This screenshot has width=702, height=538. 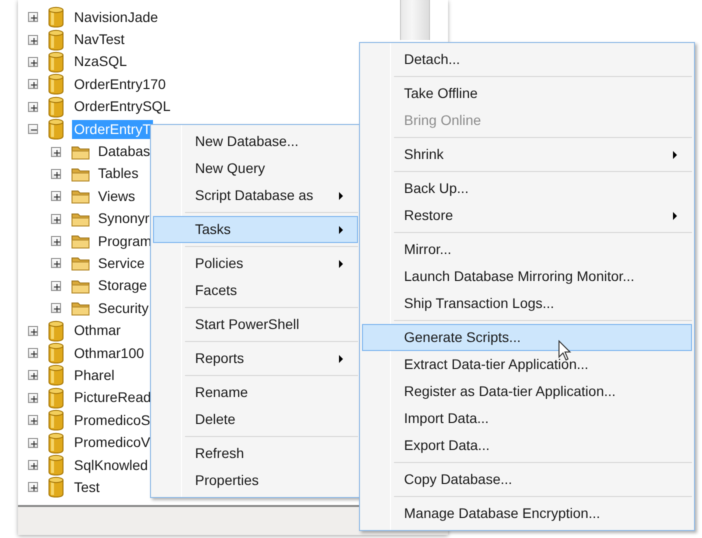 I want to click on scrollbar, so click(x=415, y=20).